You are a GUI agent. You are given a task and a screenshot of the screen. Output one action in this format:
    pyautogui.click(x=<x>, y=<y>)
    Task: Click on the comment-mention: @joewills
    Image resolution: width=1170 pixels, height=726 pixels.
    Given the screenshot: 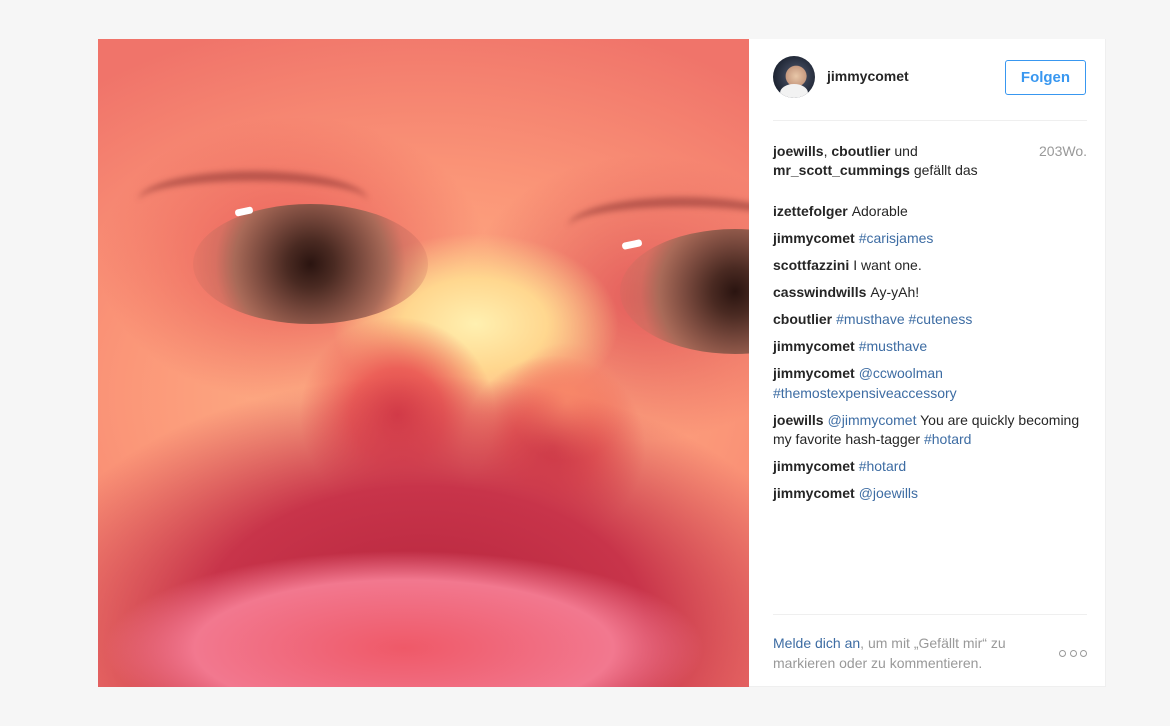 What is the action you would take?
    pyautogui.click(x=888, y=493)
    